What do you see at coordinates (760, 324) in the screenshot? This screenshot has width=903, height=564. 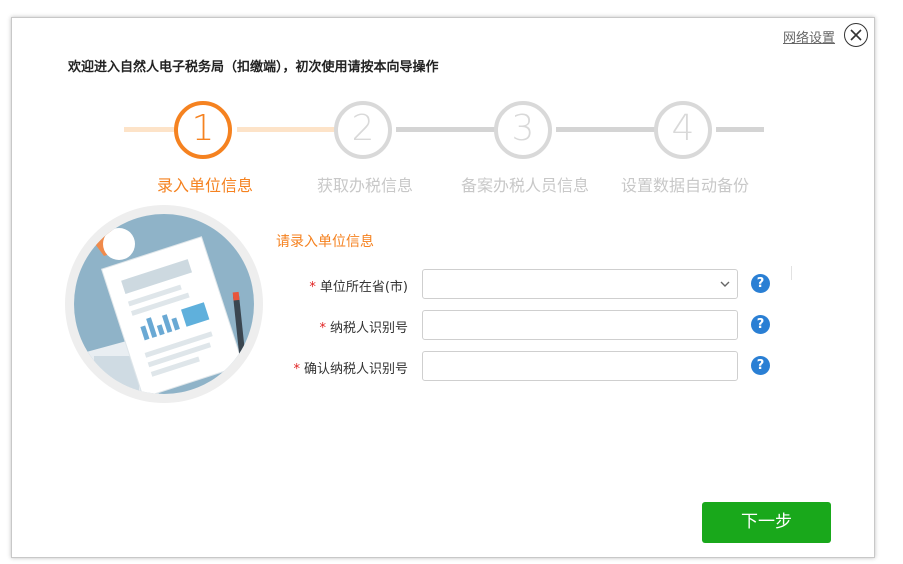 I see `taxpayer-id-help-icon: ?` at bounding box center [760, 324].